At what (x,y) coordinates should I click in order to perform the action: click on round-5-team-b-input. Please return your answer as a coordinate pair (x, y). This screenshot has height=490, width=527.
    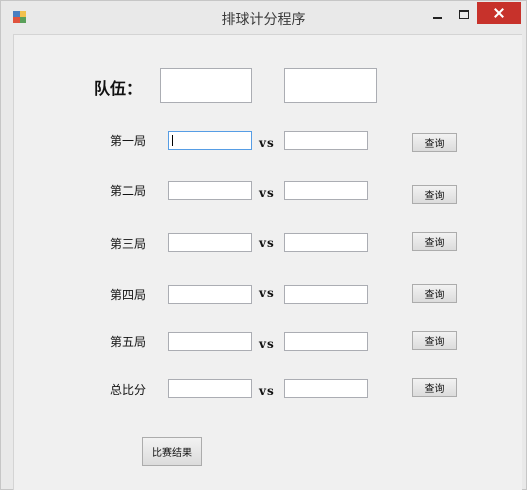
    Looking at the image, I should click on (326, 341).